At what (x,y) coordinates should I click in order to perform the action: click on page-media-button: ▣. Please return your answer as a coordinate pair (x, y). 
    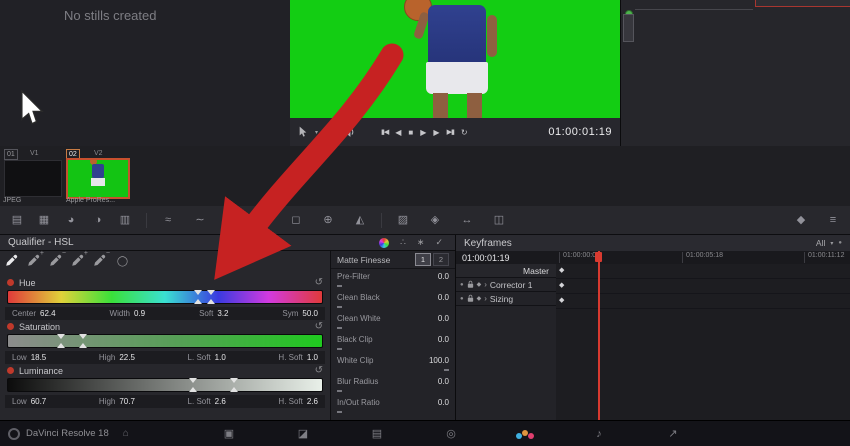
    Looking at the image, I should click on (229, 434).